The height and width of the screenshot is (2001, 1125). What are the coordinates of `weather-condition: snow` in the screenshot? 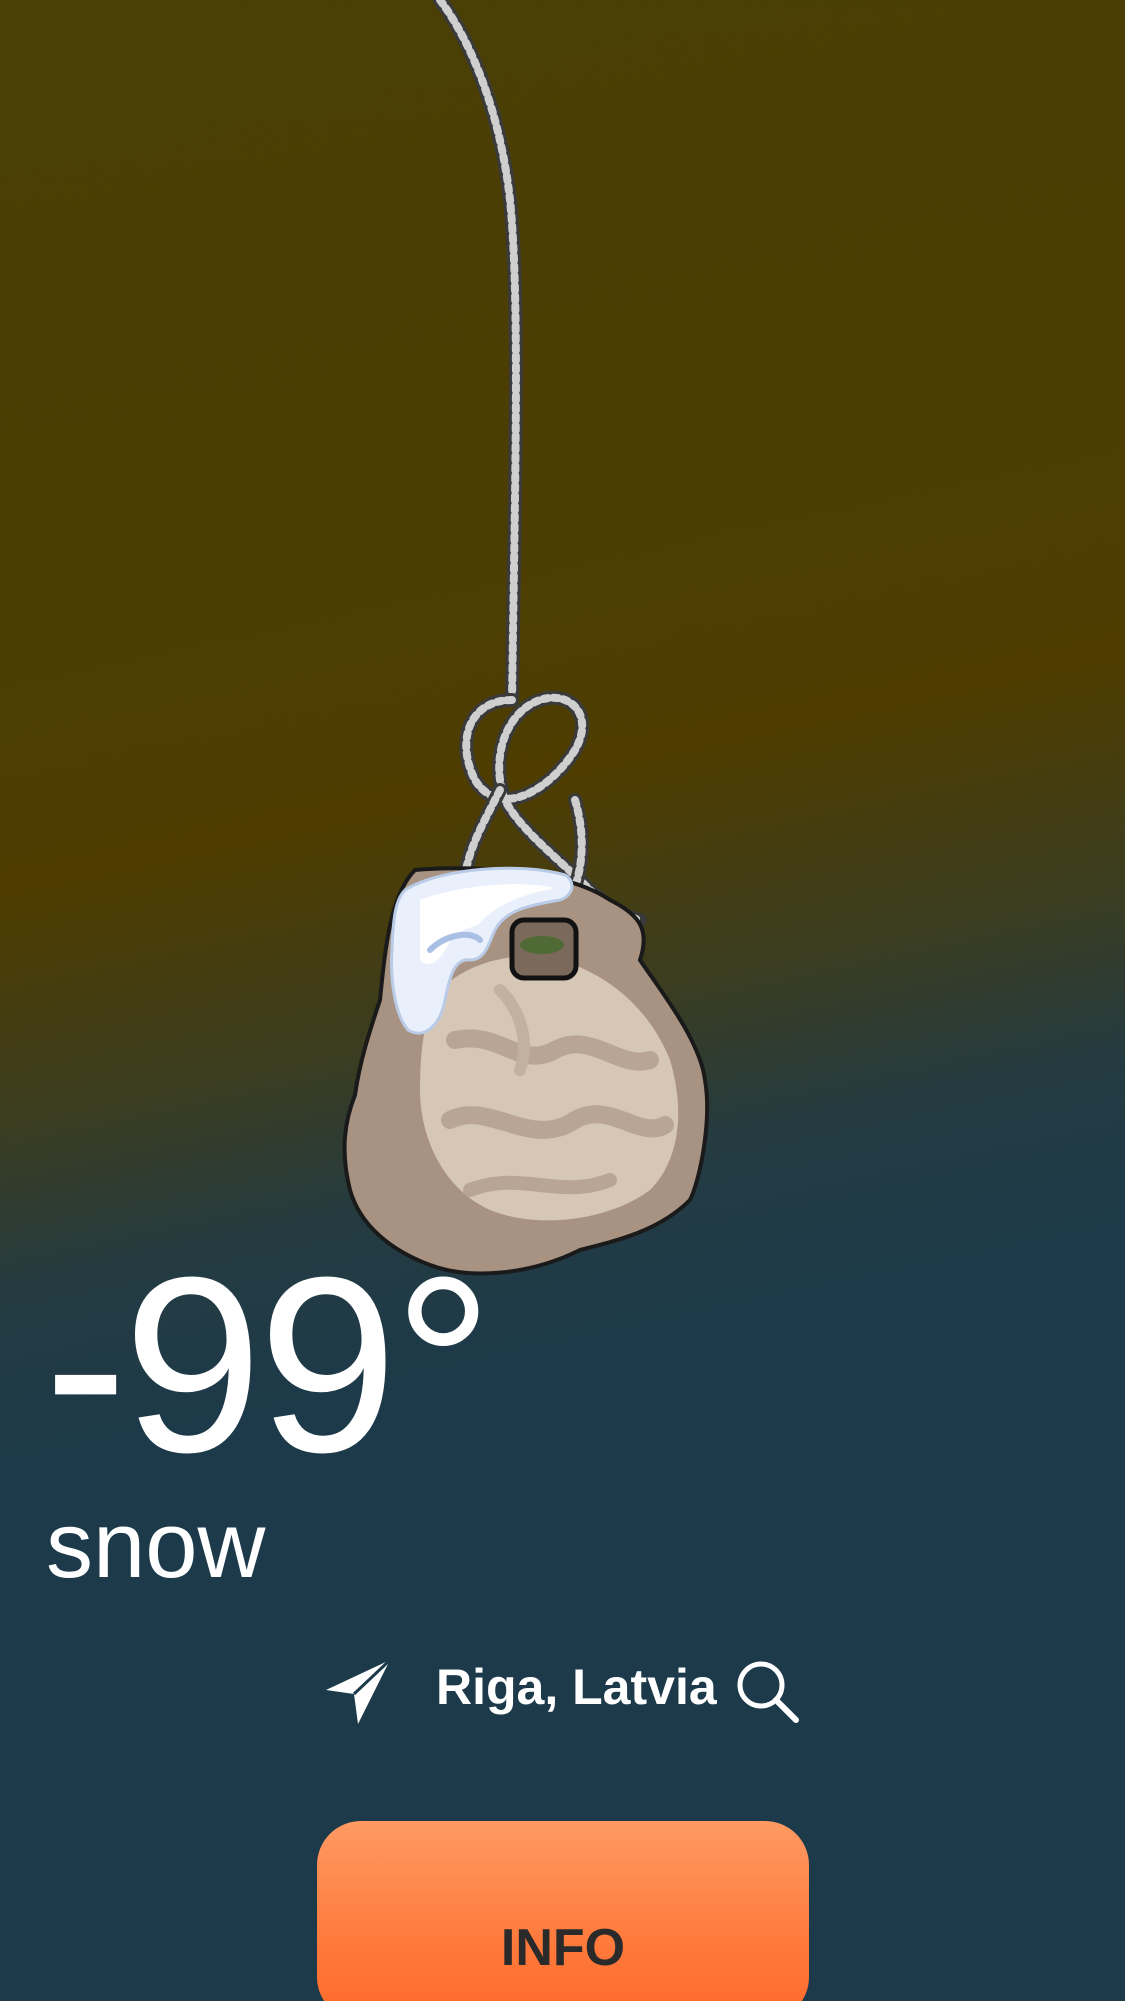 It's located at (156, 1544).